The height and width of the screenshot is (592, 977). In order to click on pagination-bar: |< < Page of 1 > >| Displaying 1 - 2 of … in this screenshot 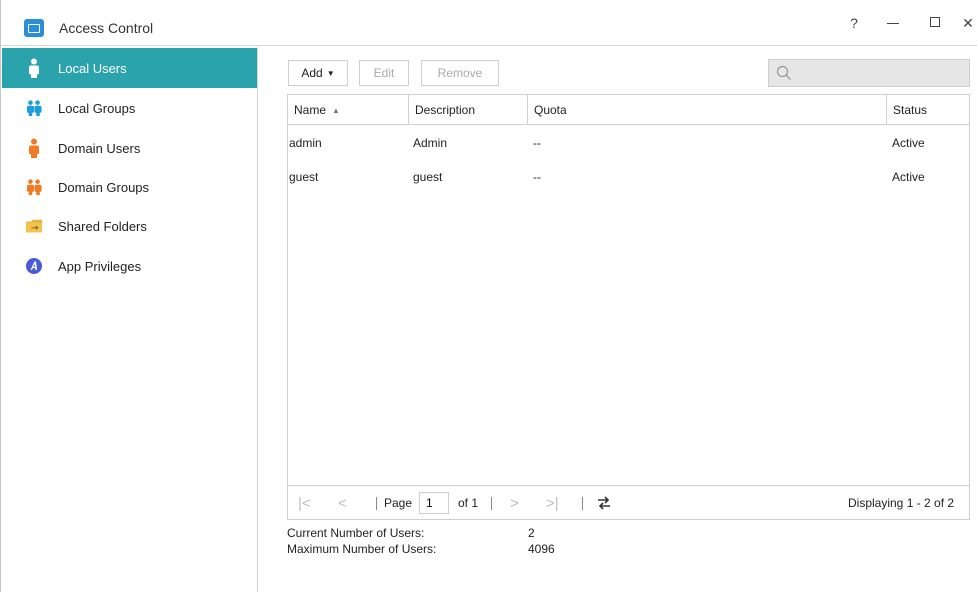, I will do `click(628, 502)`.